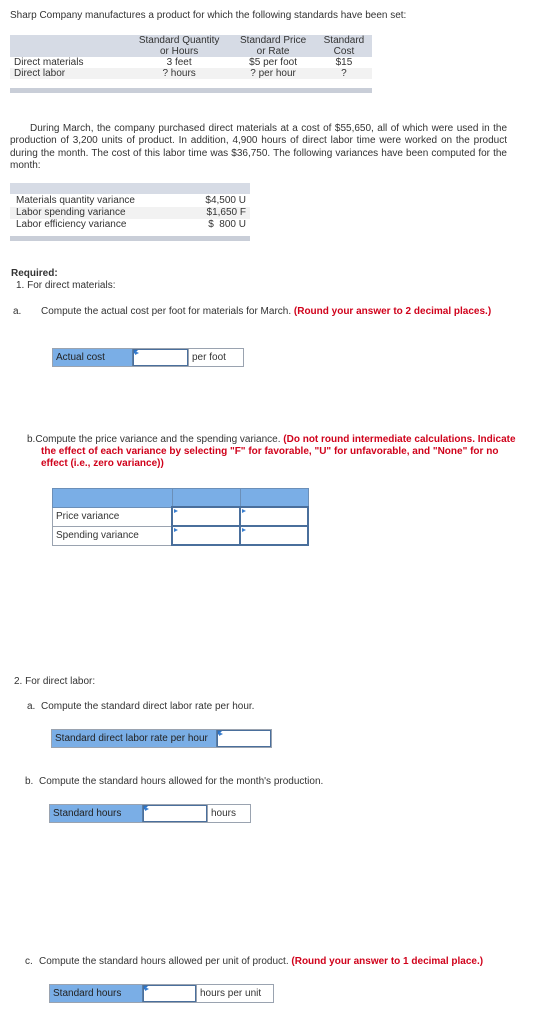  I want to click on price-variance-amount-cell, so click(206, 516).